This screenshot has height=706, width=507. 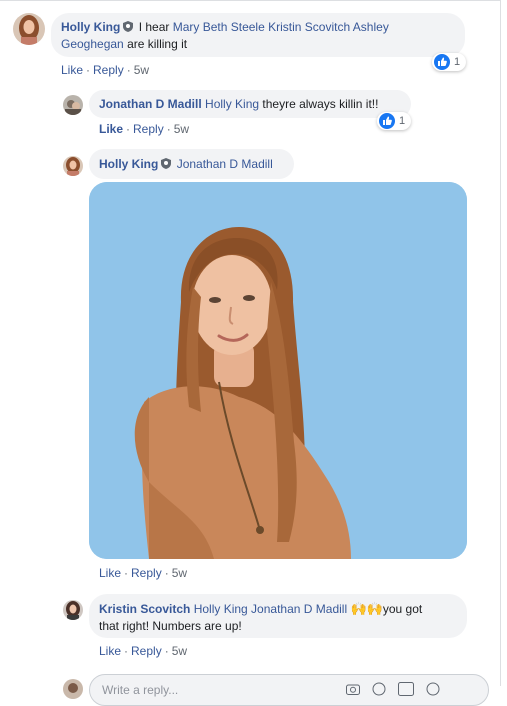 I want to click on gif-icon, so click(x=406, y=690).